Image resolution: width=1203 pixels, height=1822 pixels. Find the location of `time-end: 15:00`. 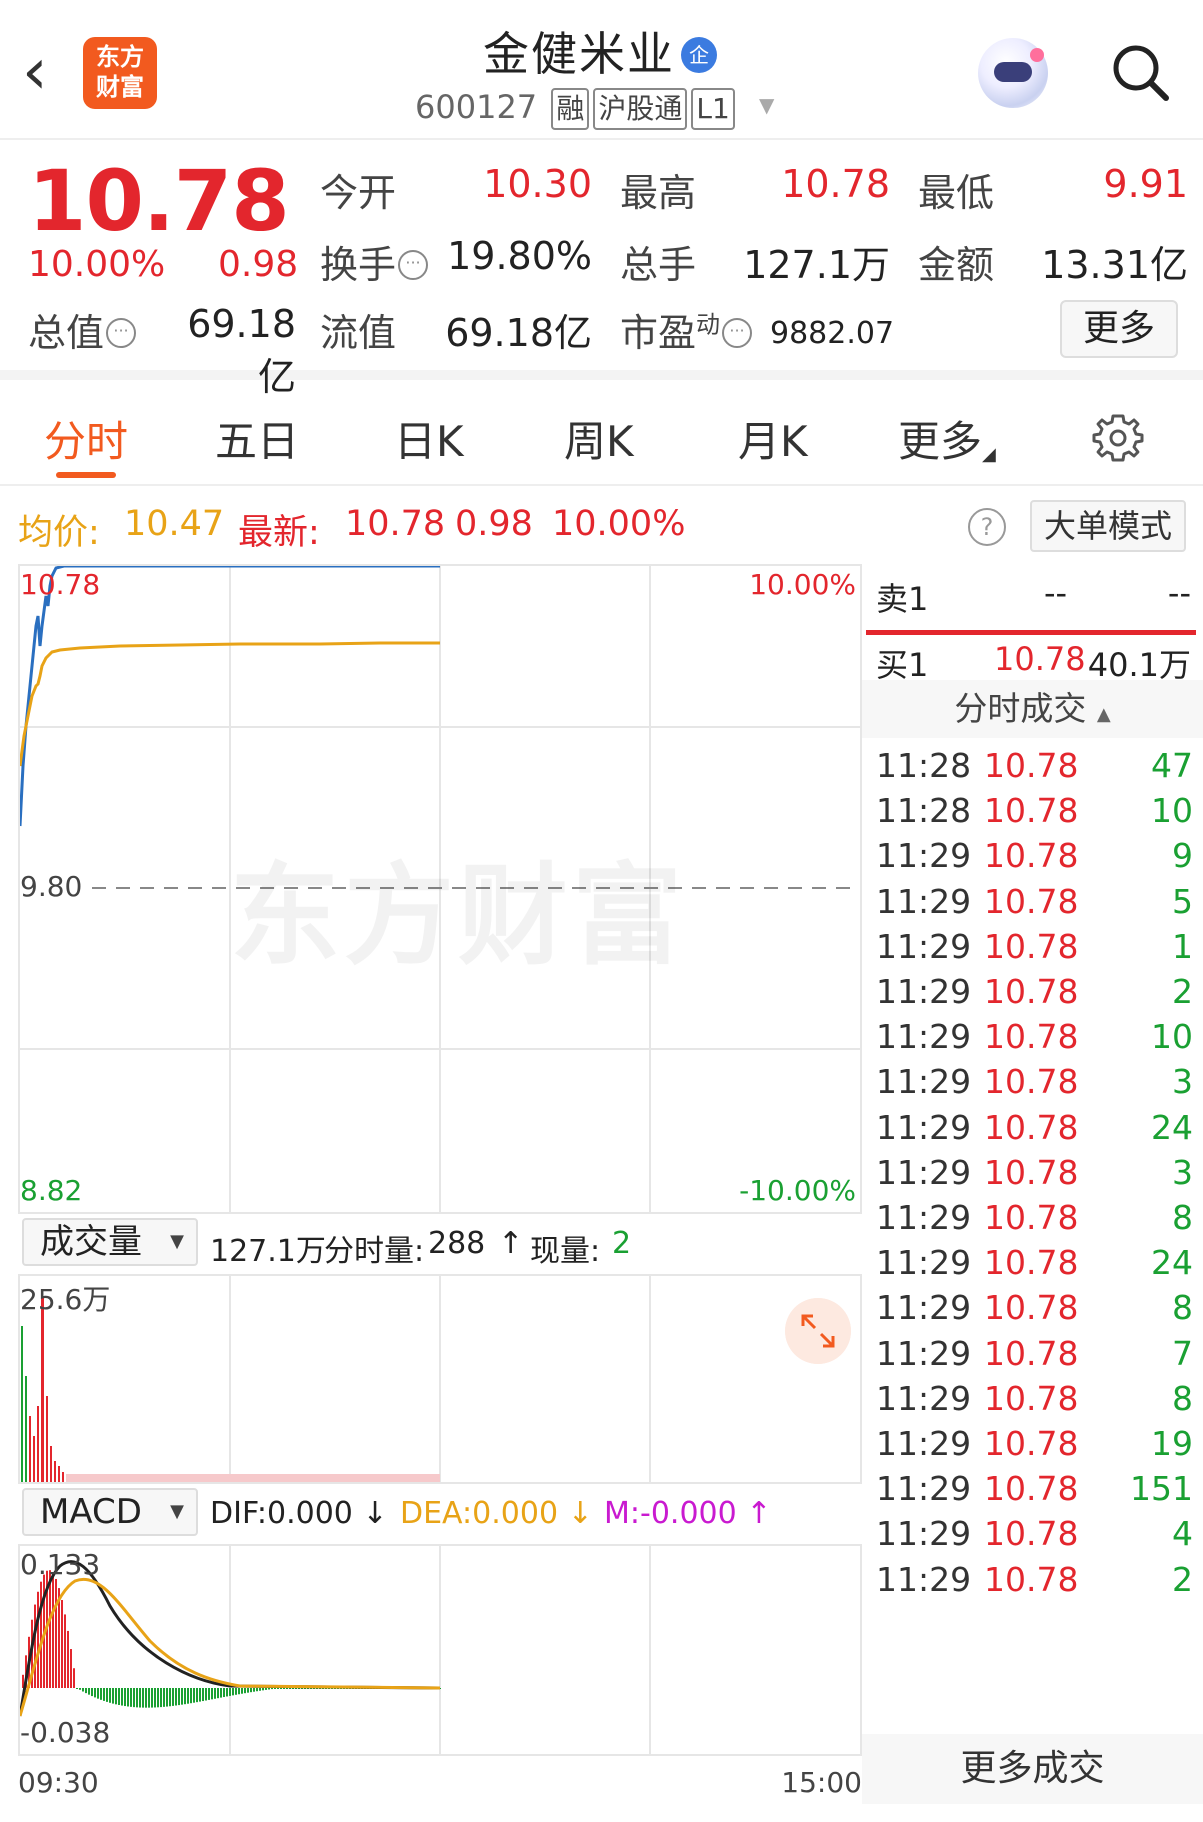

time-end: 15:00 is located at coordinates (821, 1782).